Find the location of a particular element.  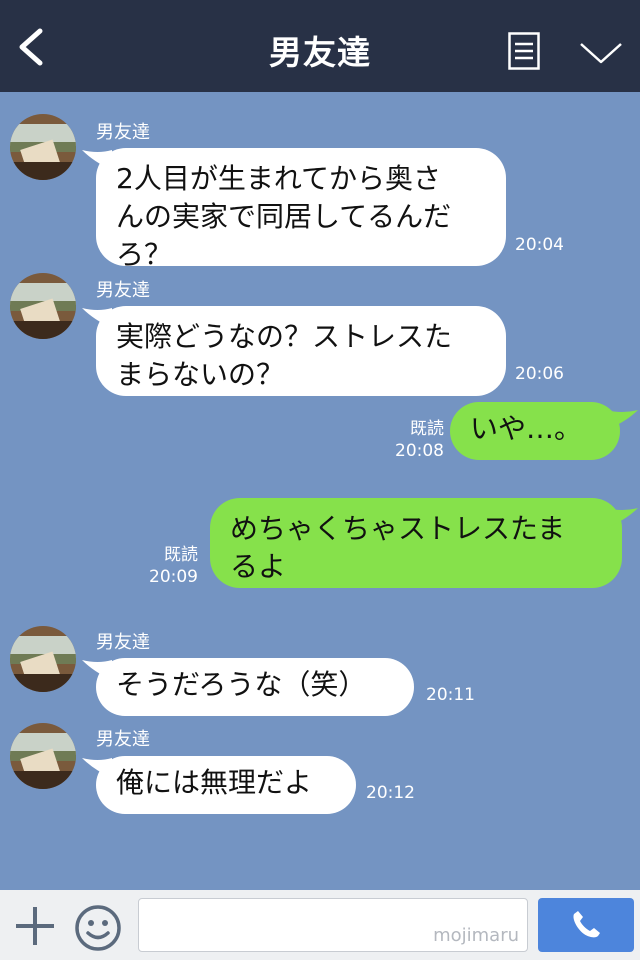

message-status: 既読 20:09 is located at coordinates (169, 566).